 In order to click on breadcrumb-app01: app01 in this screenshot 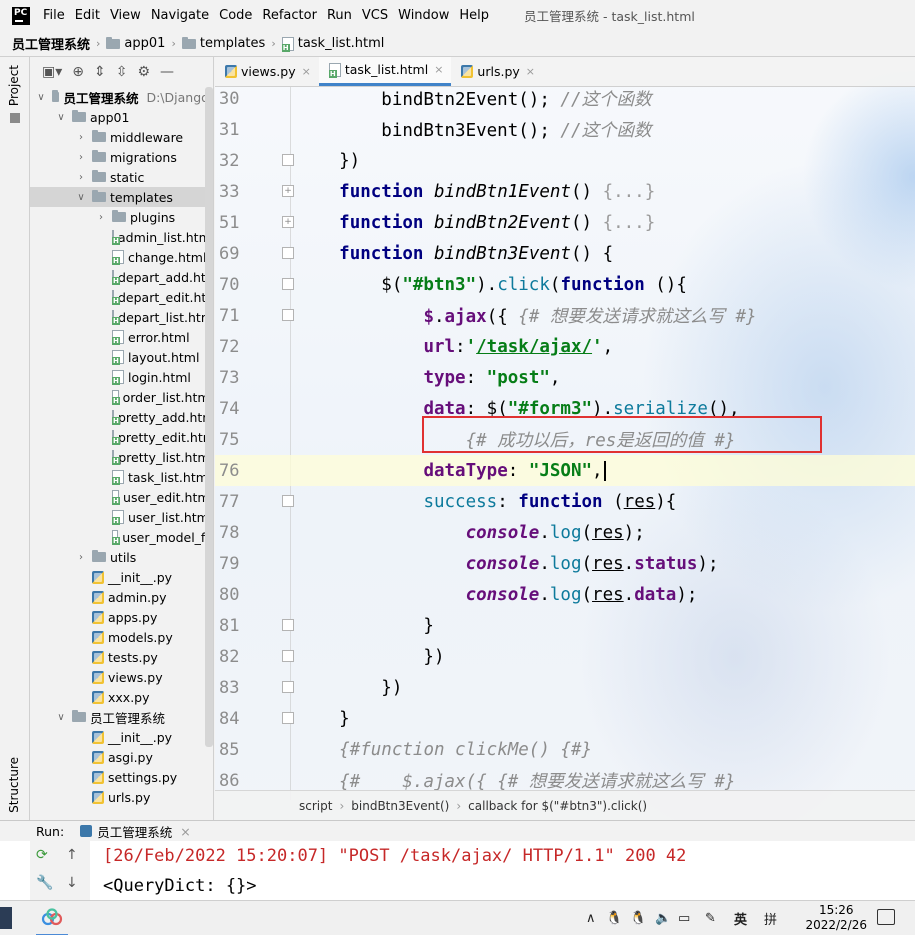, I will do `click(135, 43)`.